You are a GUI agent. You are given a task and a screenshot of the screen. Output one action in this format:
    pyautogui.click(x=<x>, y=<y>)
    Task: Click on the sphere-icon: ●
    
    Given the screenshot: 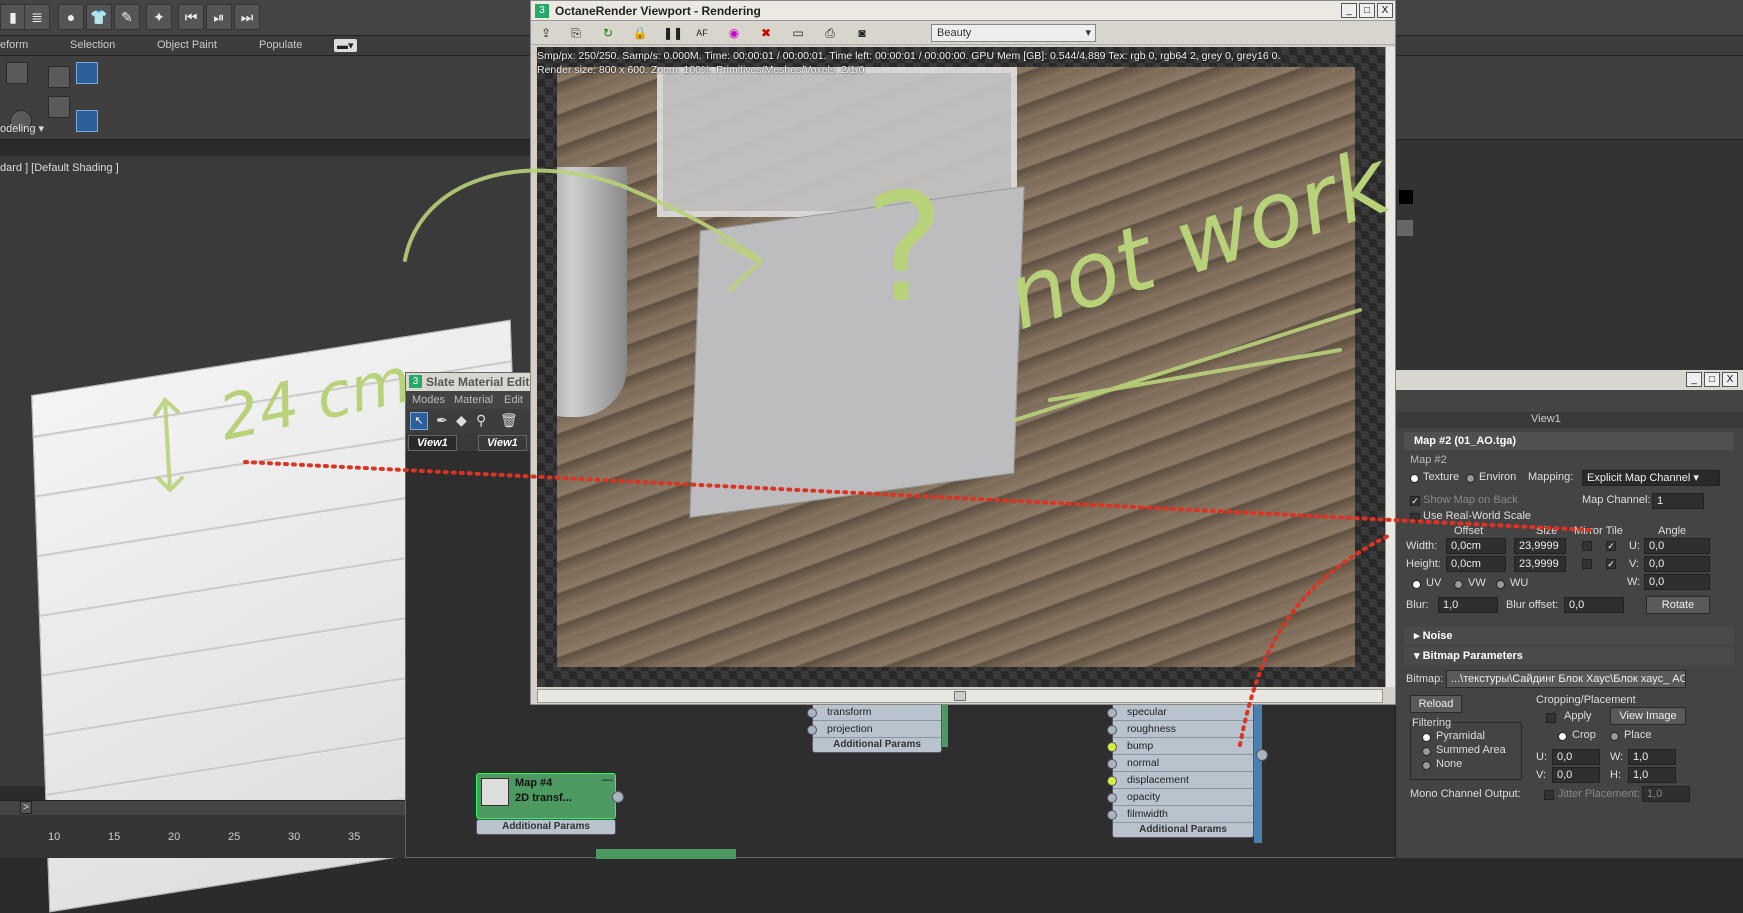 What is the action you would take?
    pyautogui.click(x=71, y=17)
    